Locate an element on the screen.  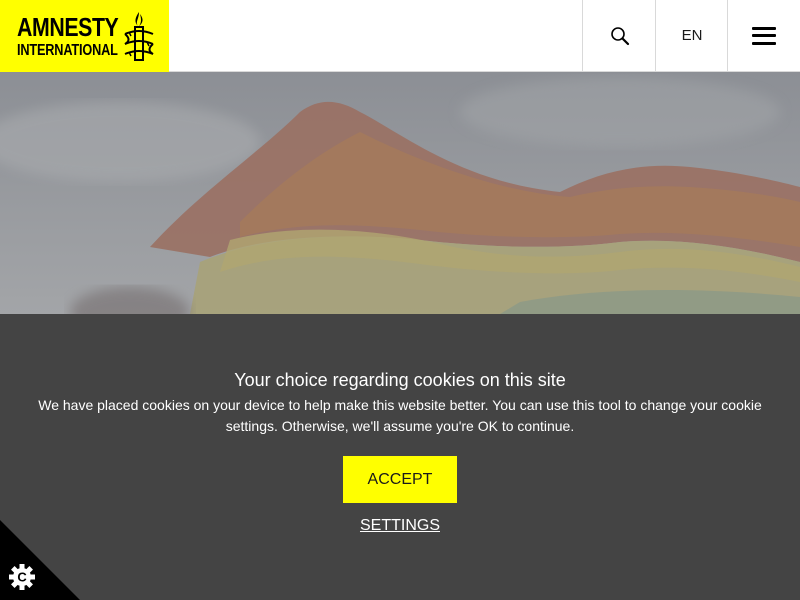
cookie-settings-corner: C is located at coordinates (40, 560).